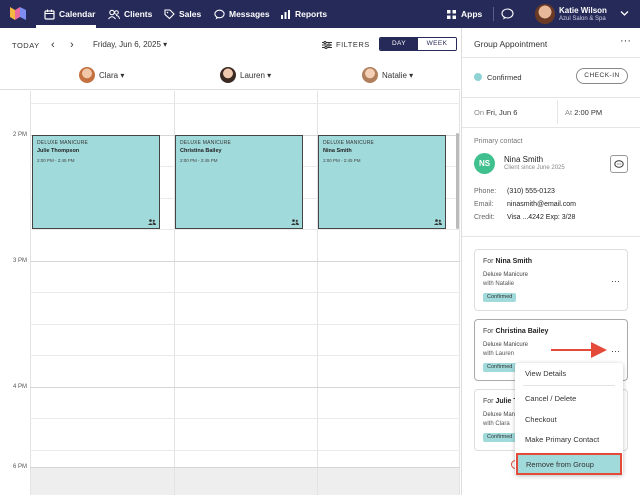 Image resolution: width=640 pixels, height=495 pixels. What do you see at coordinates (582, 19) in the screenshot?
I see `user-business: Azul Salon & Spa` at bounding box center [582, 19].